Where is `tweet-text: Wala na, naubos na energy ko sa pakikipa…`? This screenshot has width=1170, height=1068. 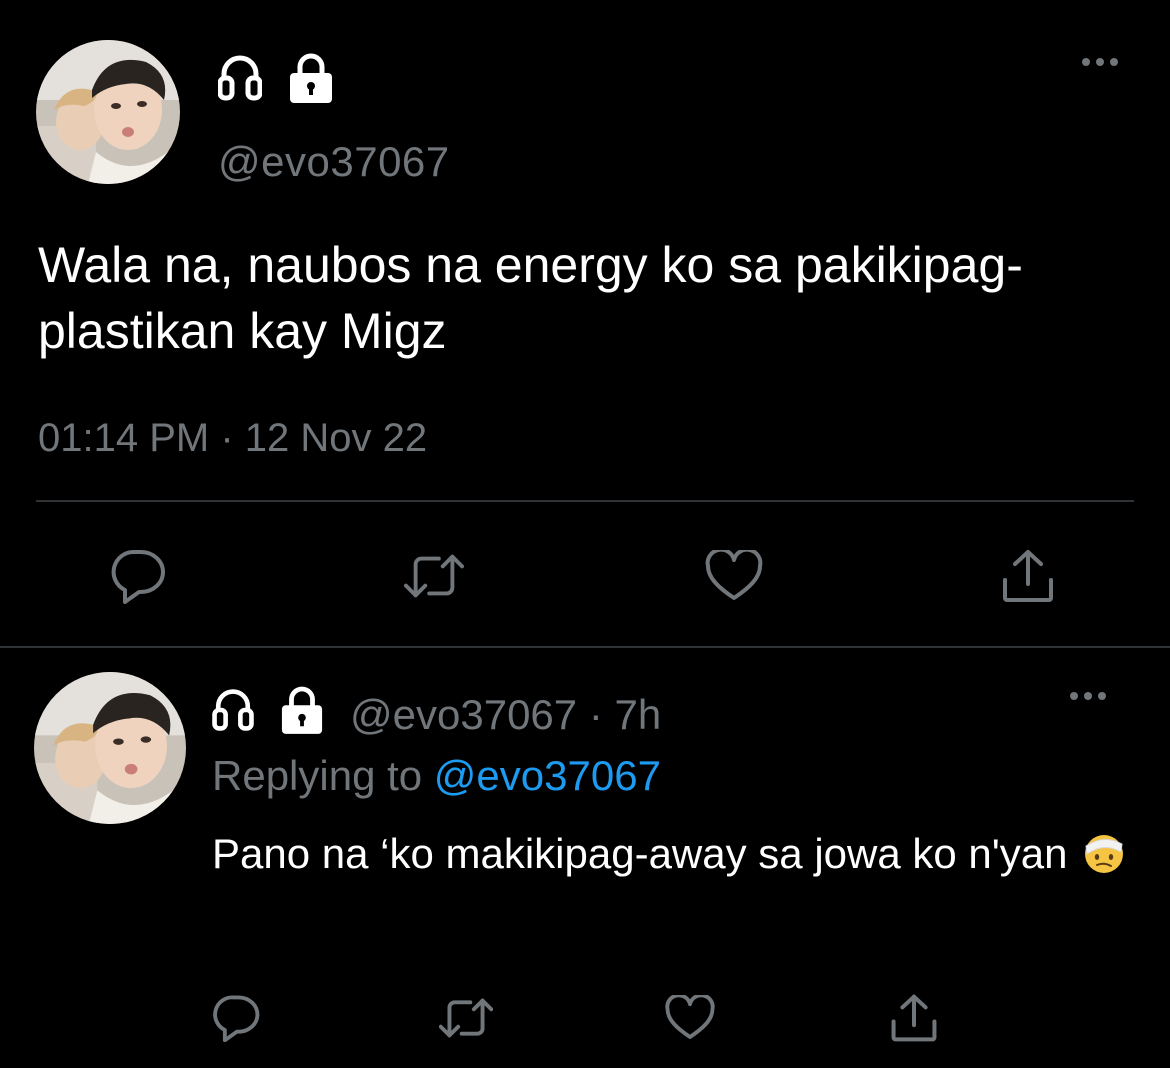
tweet-text: Wala na, naubos na energy ko sa pakikipa… is located at coordinates (530, 298).